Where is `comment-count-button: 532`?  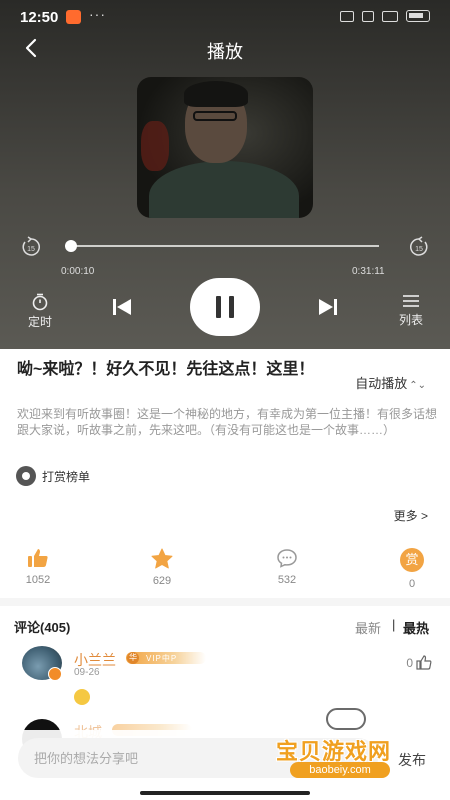
comment-count-button: 532 is located at coordinates (287, 567).